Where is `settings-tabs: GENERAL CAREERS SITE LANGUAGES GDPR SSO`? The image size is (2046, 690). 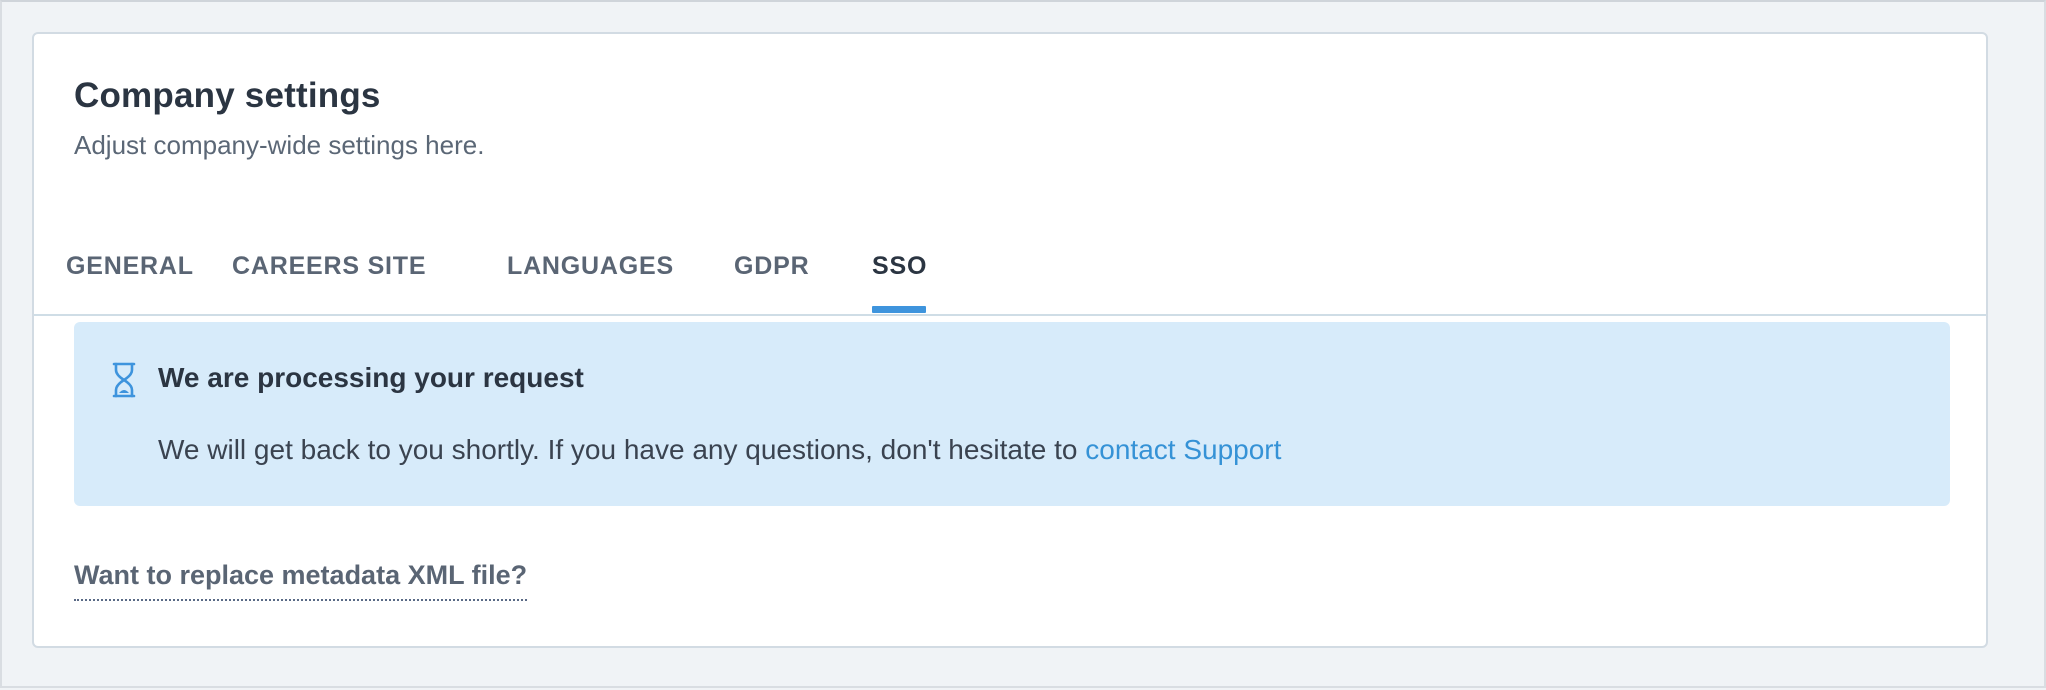 settings-tabs: GENERAL CAREERS SITE LANGUAGES GDPR SSO is located at coordinates (1010, 270).